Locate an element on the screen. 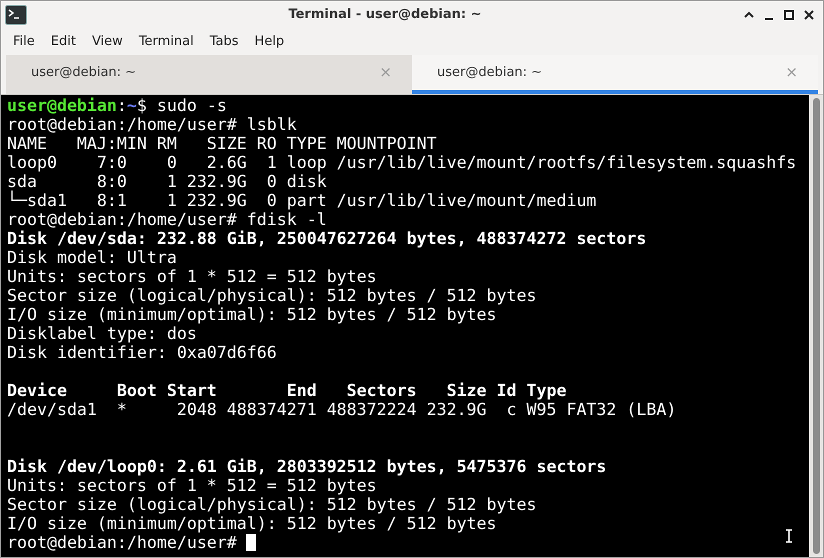 The height and width of the screenshot is (558, 824). prompt-path: ~ is located at coordinates (131, 105).